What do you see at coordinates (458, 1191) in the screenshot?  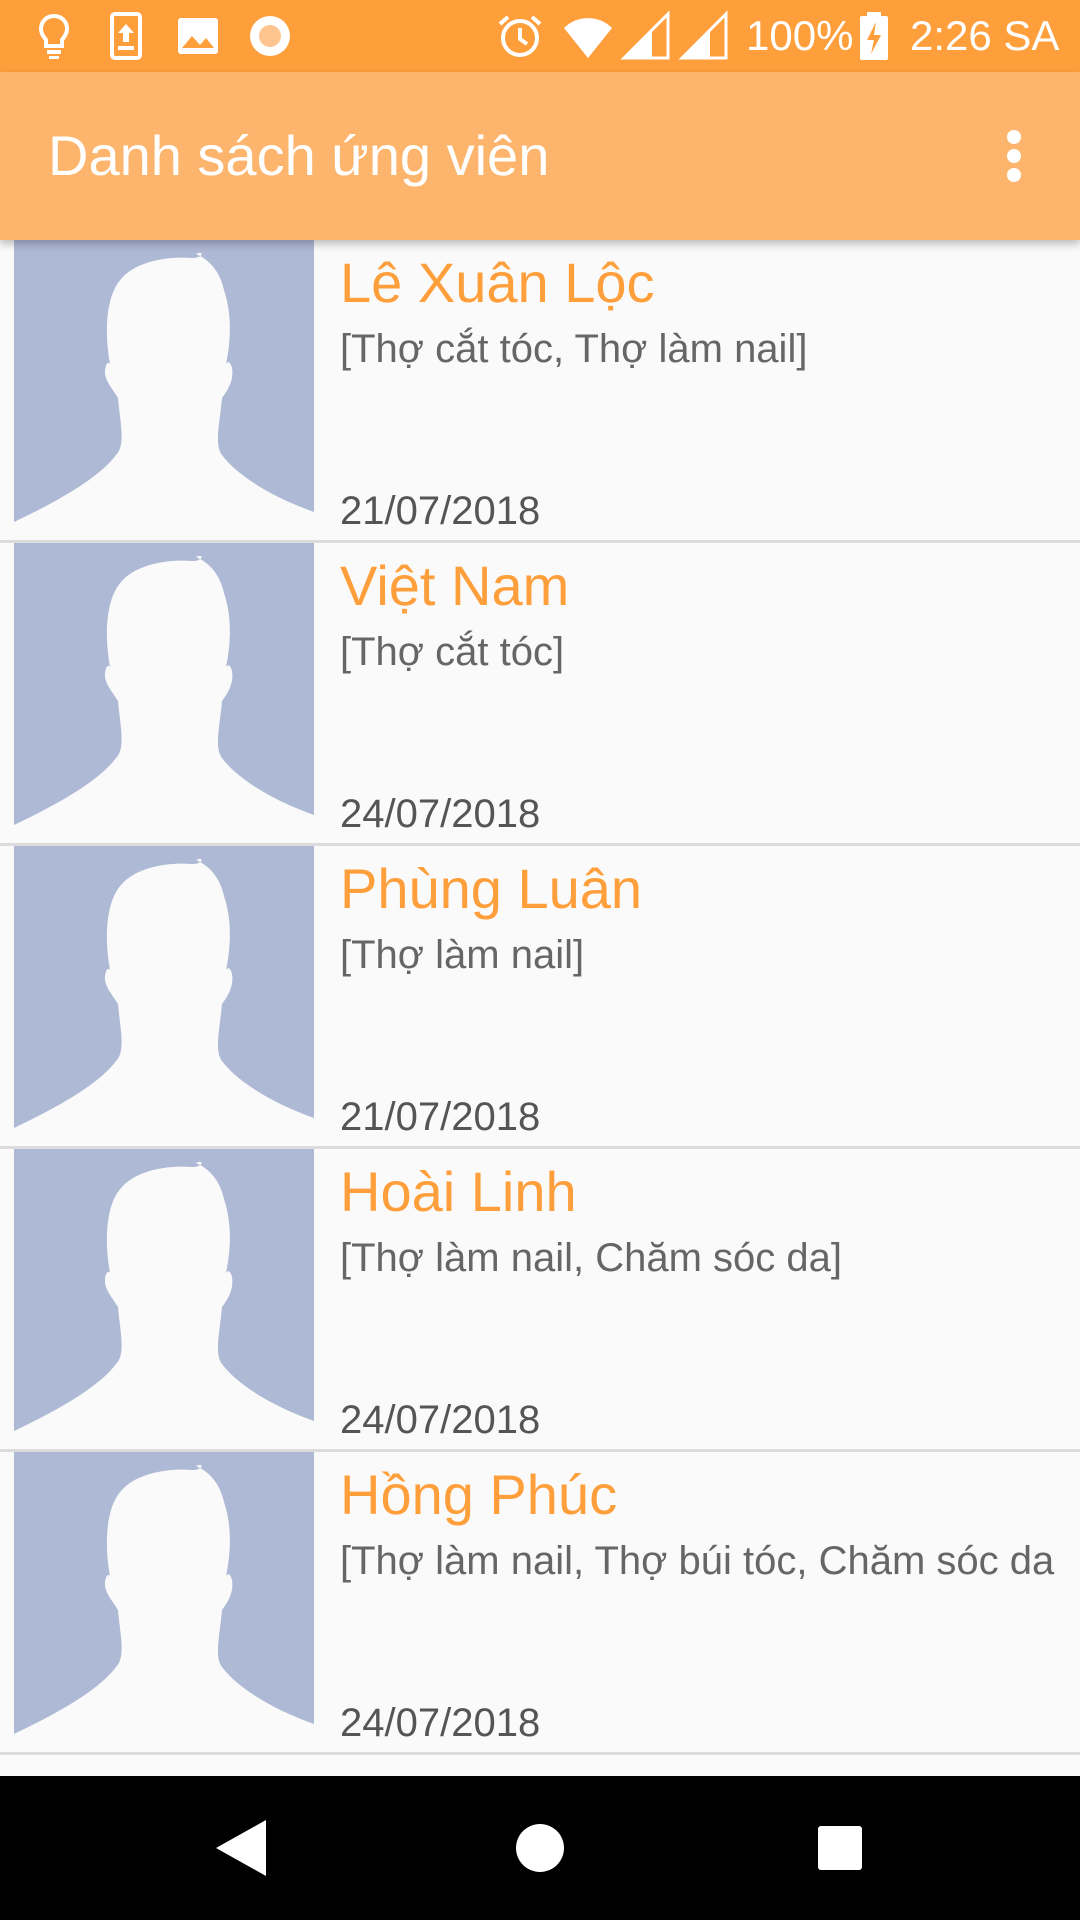 I see `candidate-name: Hoài Linh` at bounding box center [458, 1191].